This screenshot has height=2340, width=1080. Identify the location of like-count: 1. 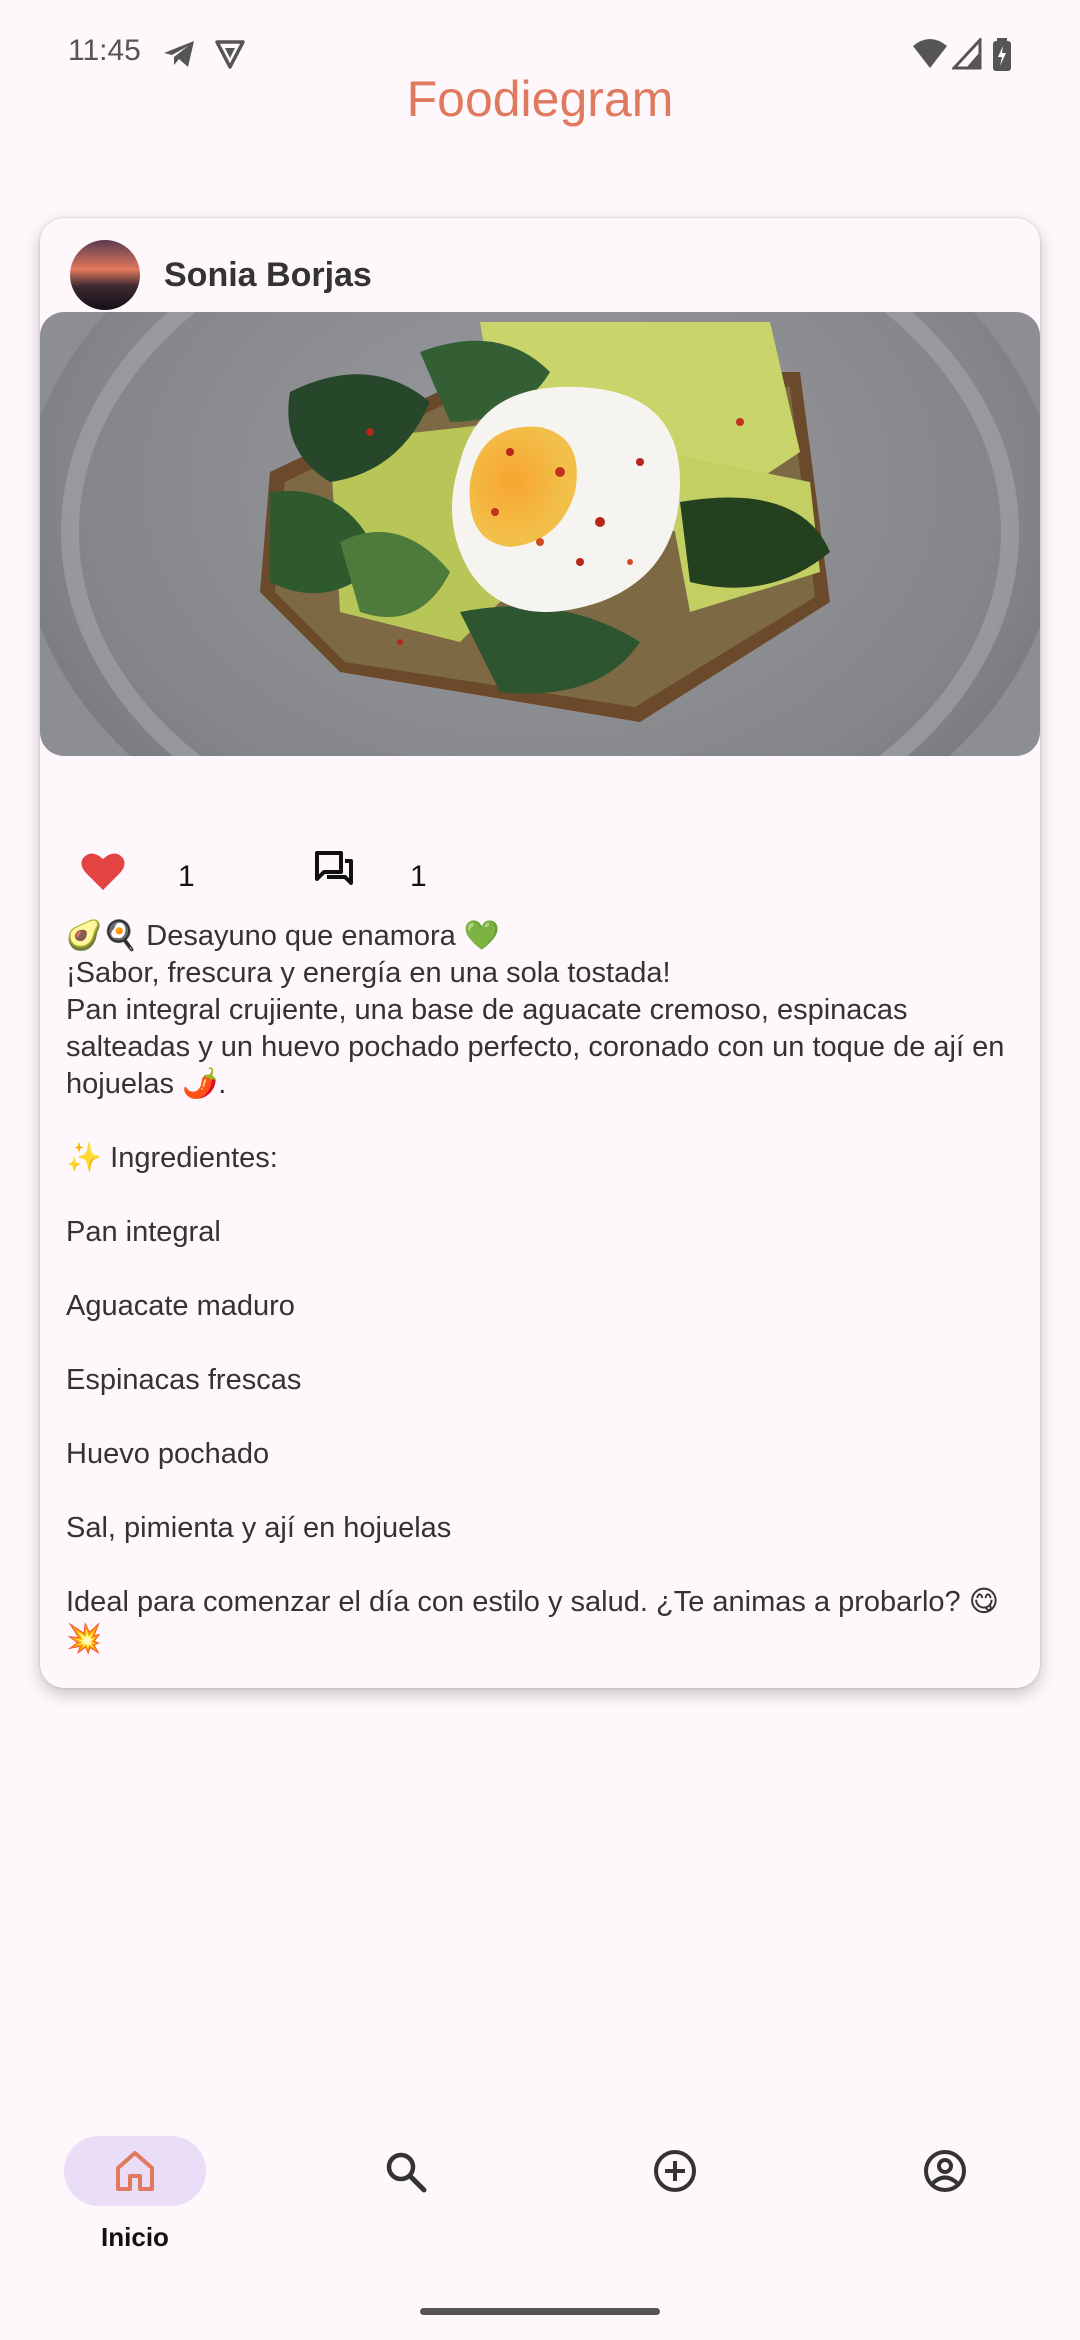
(186, 876).